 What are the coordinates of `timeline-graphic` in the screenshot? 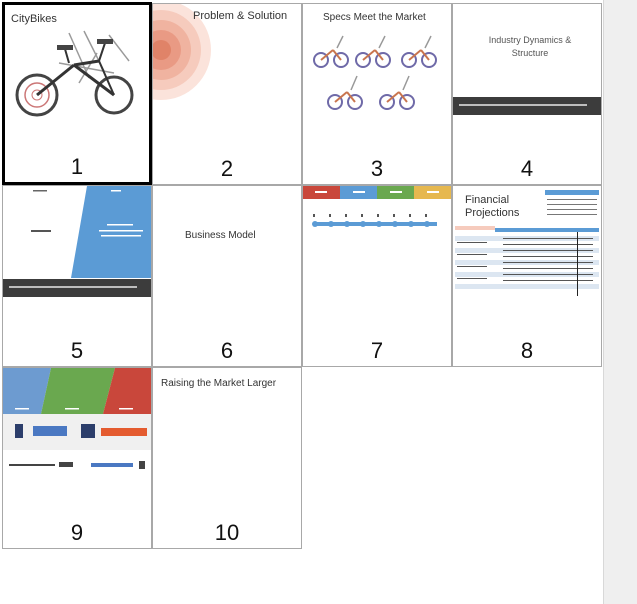 It's located at (377, 206).